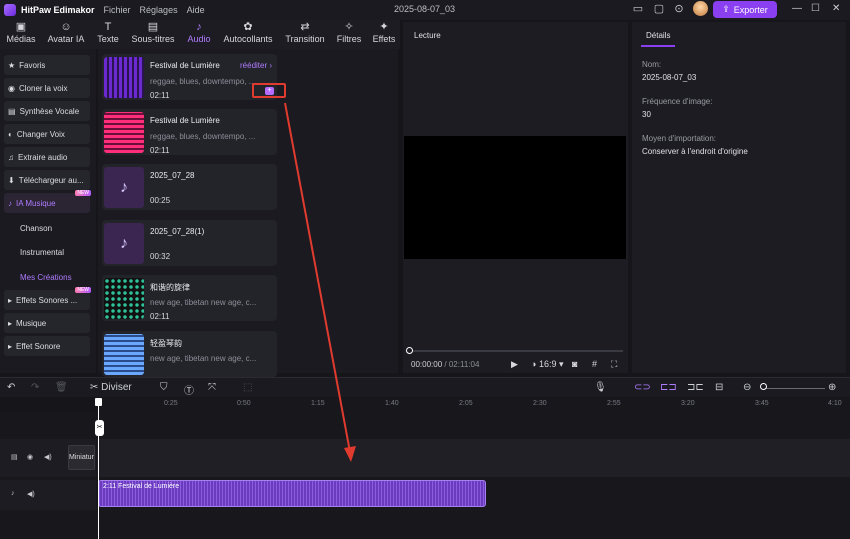 This screenshot has width=850, height=539. What do you see at coordinates (66, 27) in the screenshot?
I see `avatar-icon: ☺` at bounding box center [66, 27].